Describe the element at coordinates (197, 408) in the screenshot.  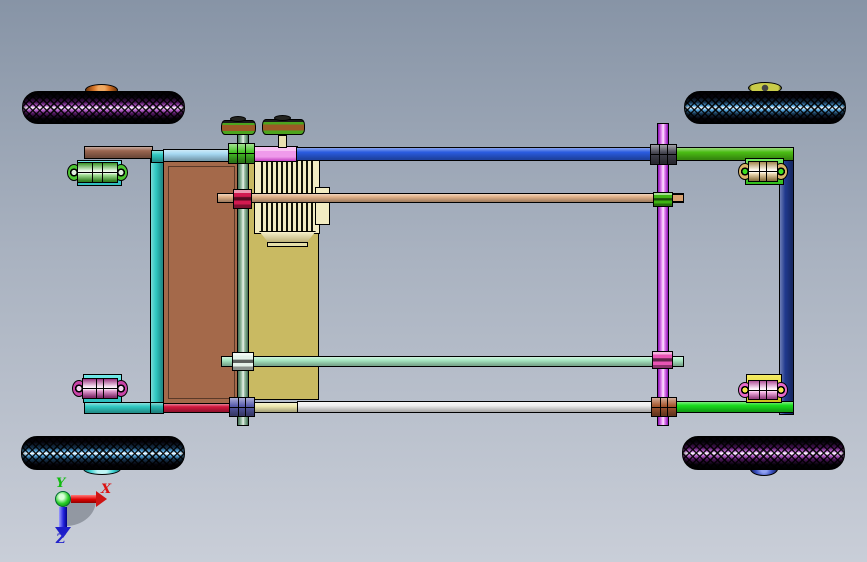
I see `bottom-rail-crimson` at that location.